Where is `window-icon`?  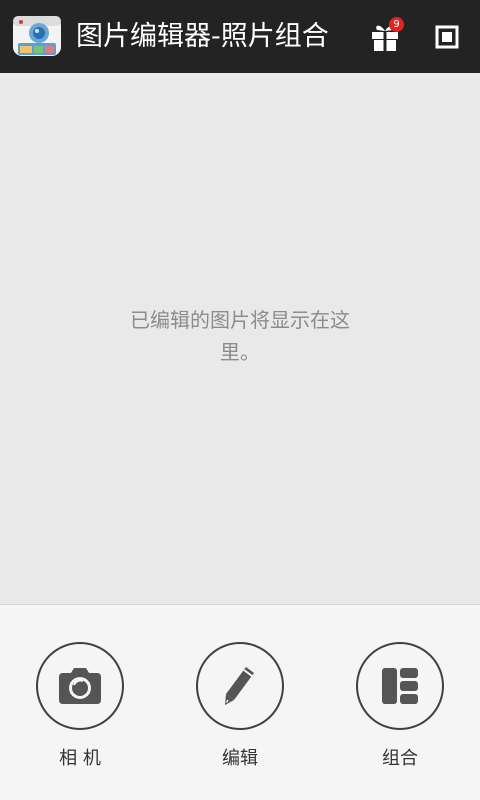 window-icon is located at coordinates (447, 37).